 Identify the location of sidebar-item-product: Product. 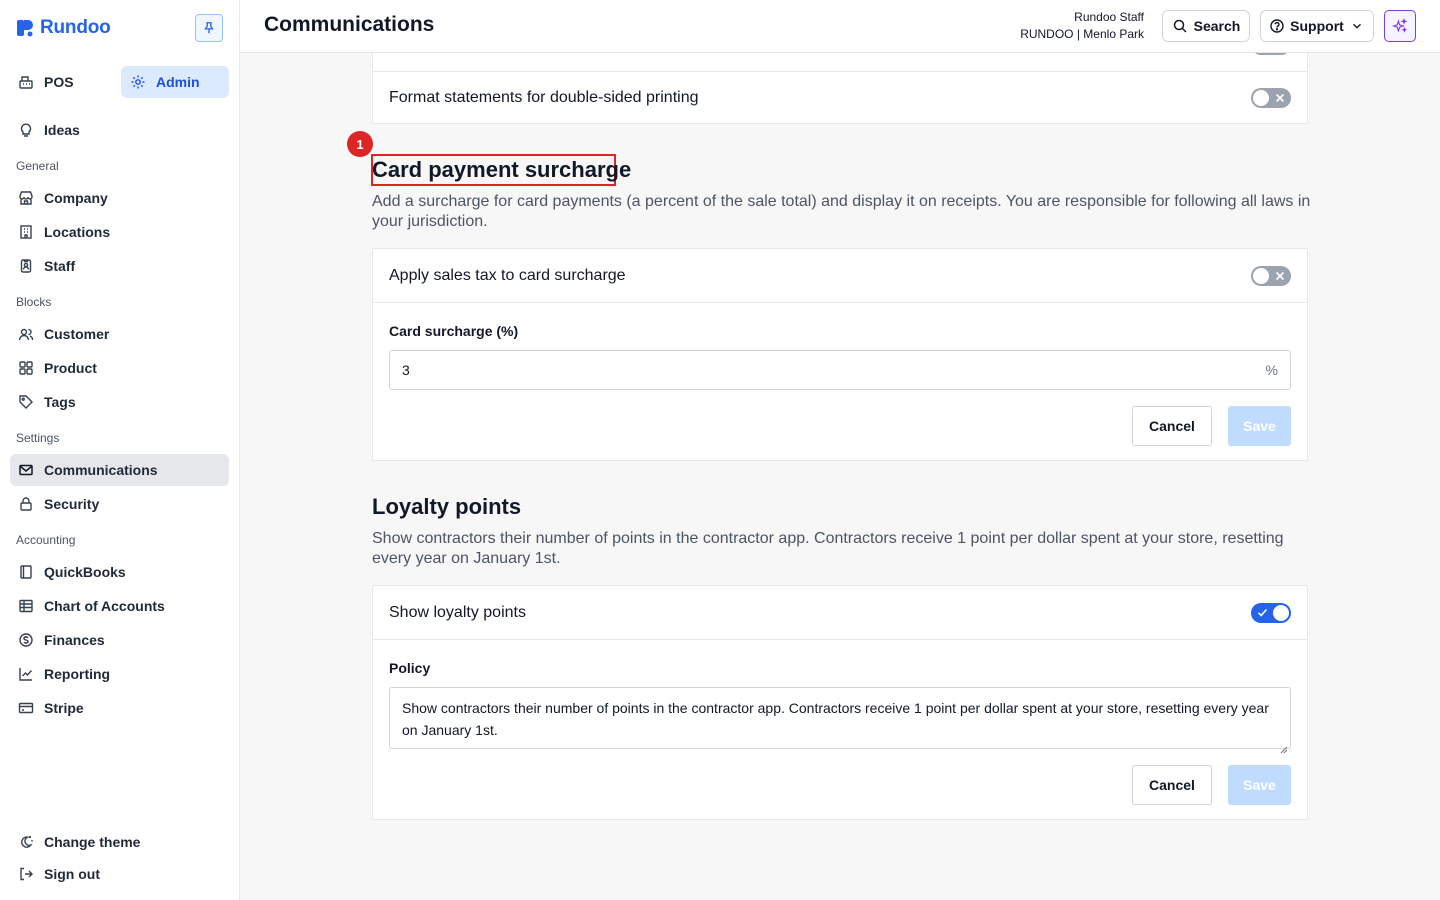
(119, 368).